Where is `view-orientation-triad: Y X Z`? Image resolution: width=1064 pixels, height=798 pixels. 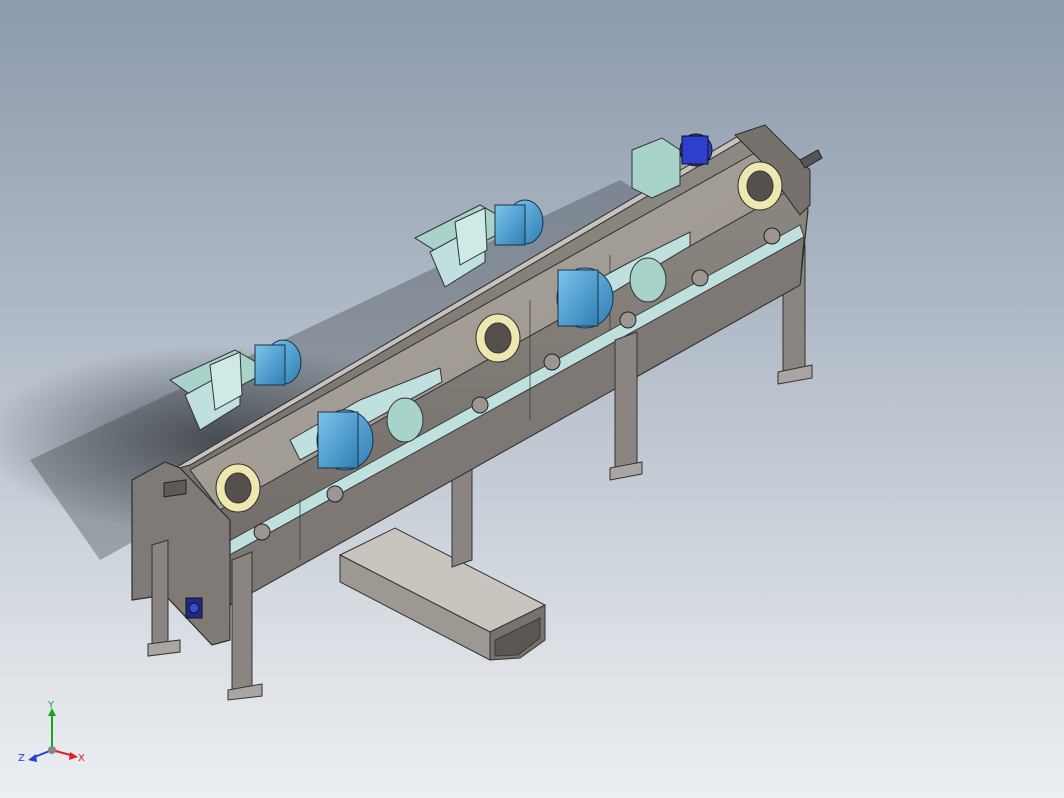 view-orientation-triad: Y X Z is located at coordinates (54, 736).